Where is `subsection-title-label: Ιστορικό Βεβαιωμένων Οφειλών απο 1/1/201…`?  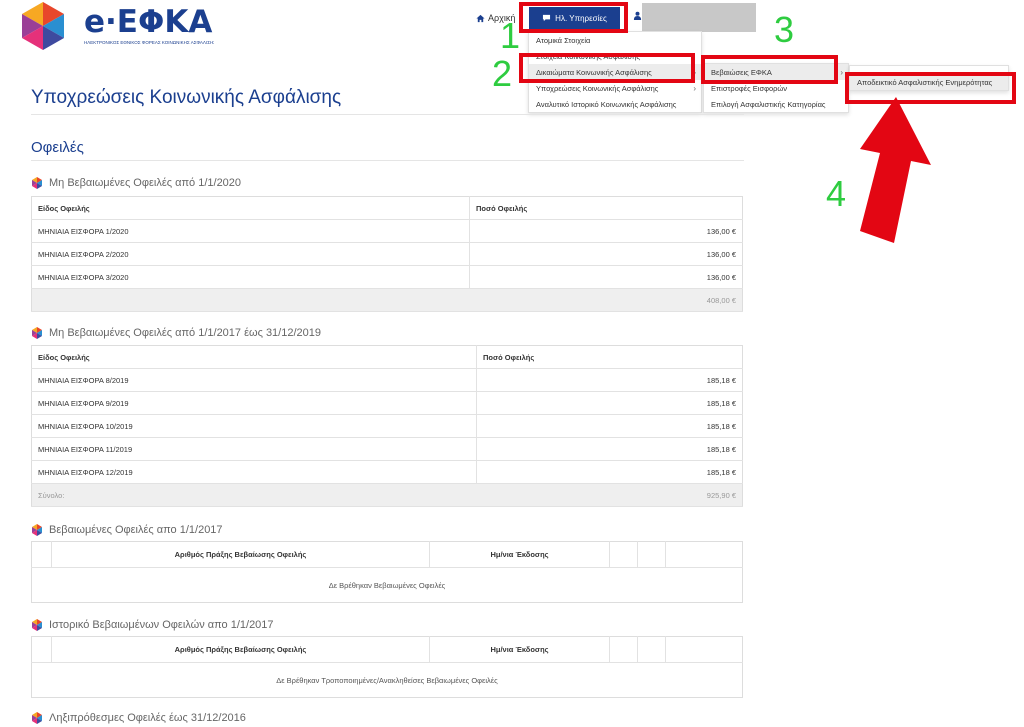
subsection-title-label: Ιστορικό Βεβαιωμένων Οφειλών απο 1/1/201… is located at coordinates (161, 625).